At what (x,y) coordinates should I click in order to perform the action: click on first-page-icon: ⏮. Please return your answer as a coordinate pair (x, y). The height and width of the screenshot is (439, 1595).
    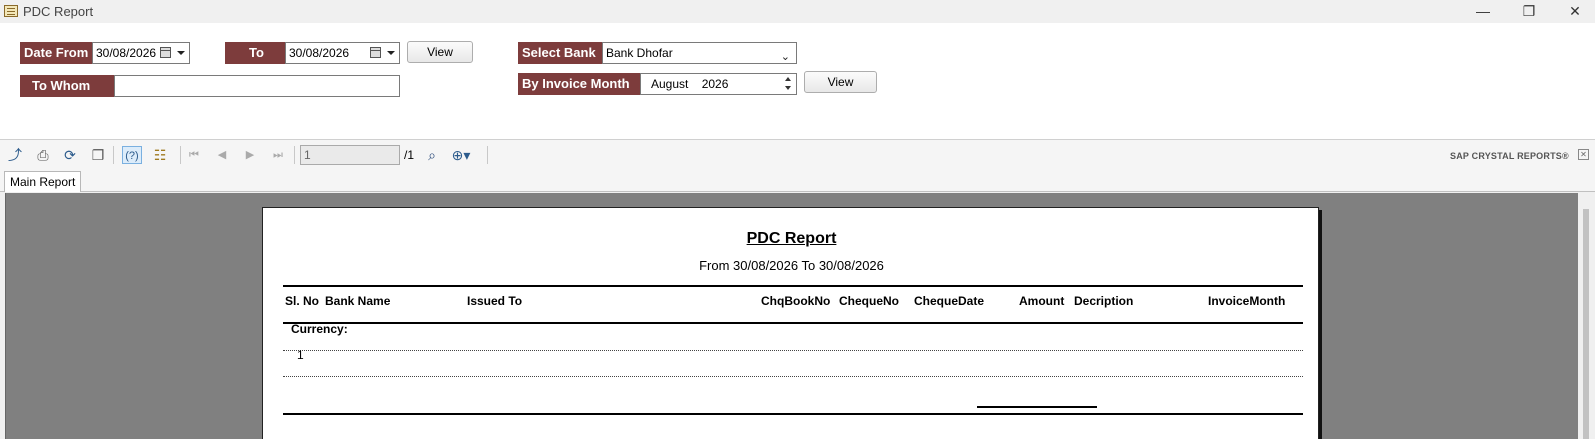
    Looking at the image, I should click on (194, 155).